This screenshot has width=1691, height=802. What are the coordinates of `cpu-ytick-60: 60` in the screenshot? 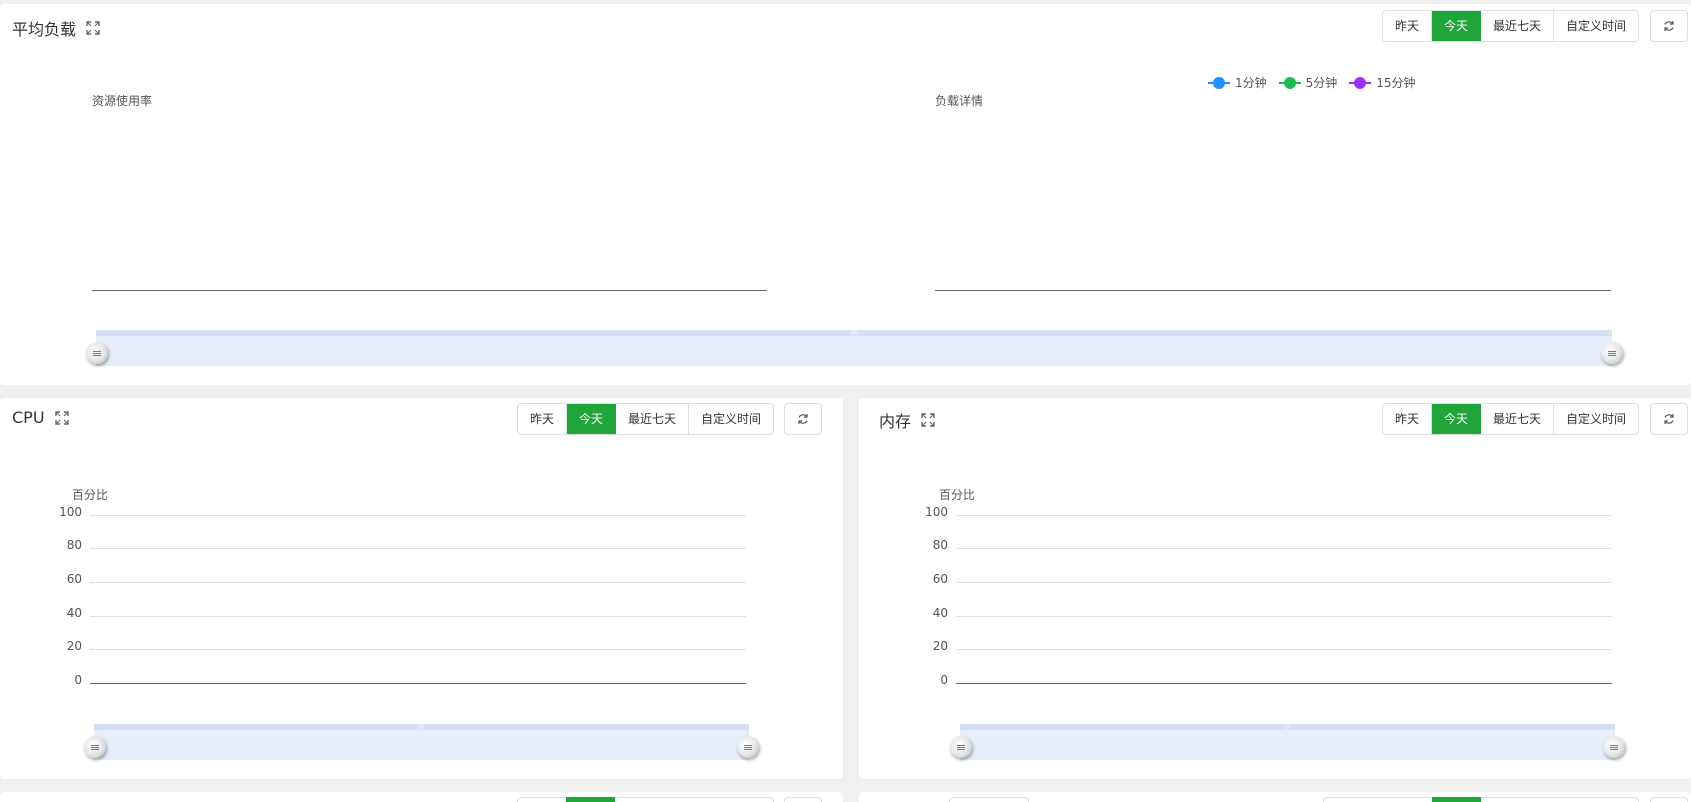 It's located at (74, 579).